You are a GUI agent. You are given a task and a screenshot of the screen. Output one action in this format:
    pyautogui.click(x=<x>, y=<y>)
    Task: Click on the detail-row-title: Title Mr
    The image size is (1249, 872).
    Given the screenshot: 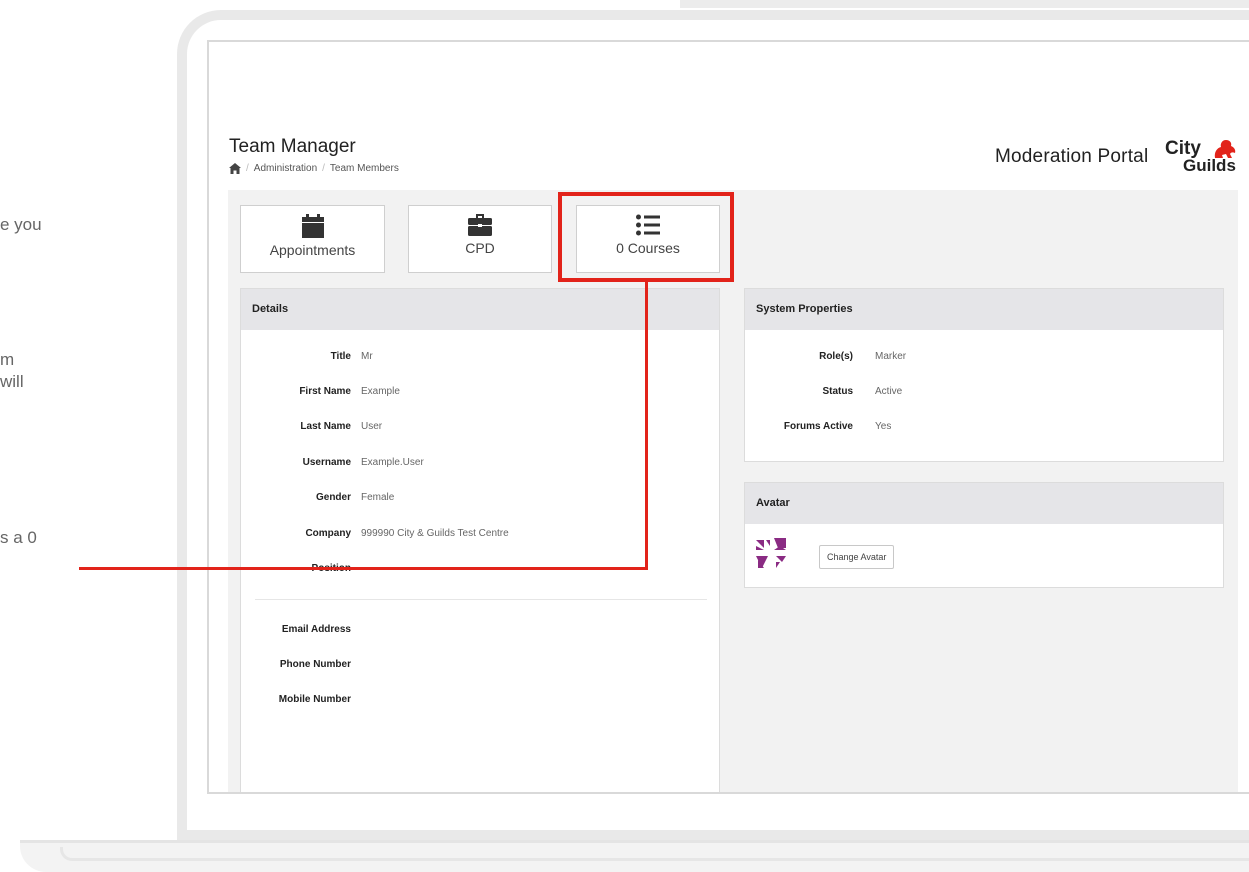 What is the action you would take?
    pyautogui.click(x=481, y=358)
    